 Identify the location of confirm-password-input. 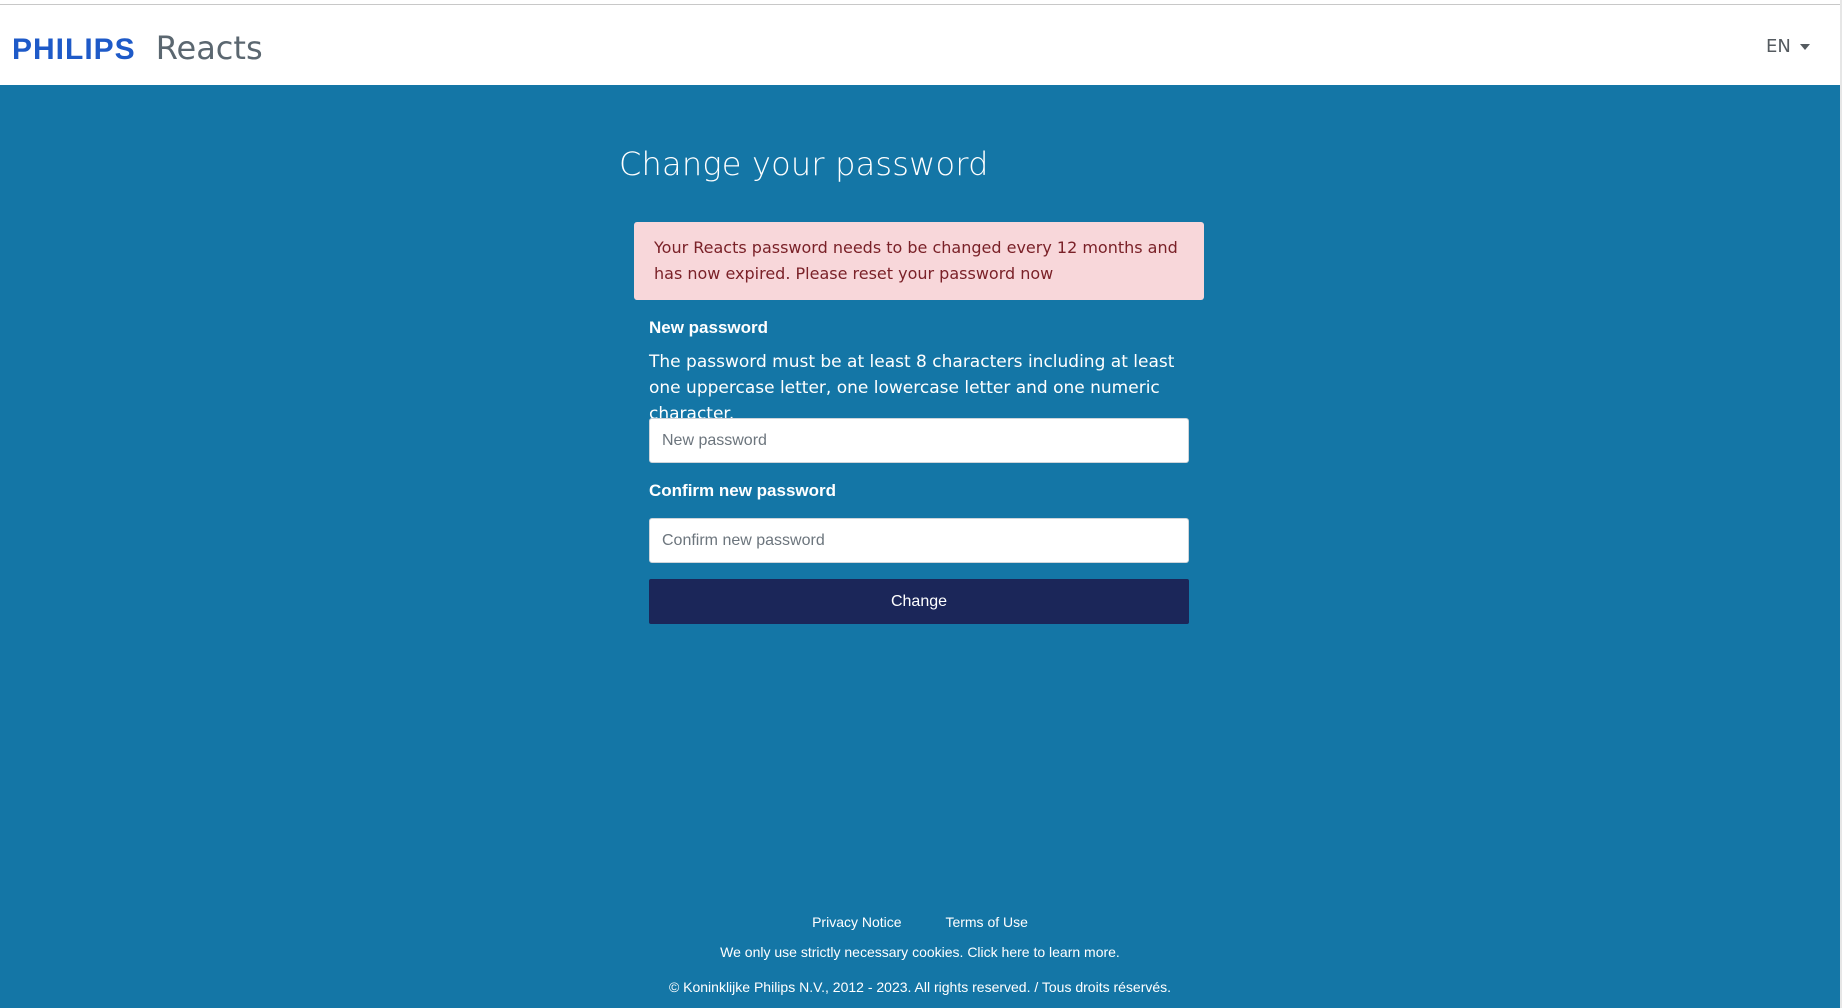
(919, 540).